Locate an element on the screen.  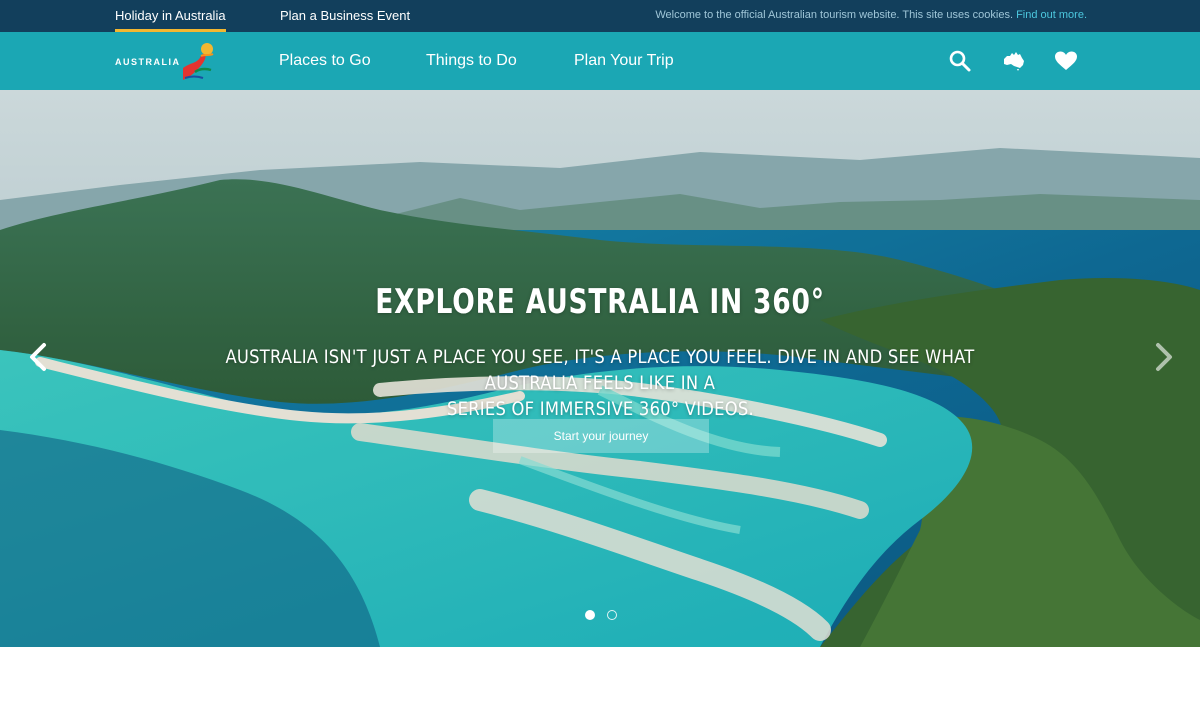
heart-icon is located at coordinates (1066, 61).